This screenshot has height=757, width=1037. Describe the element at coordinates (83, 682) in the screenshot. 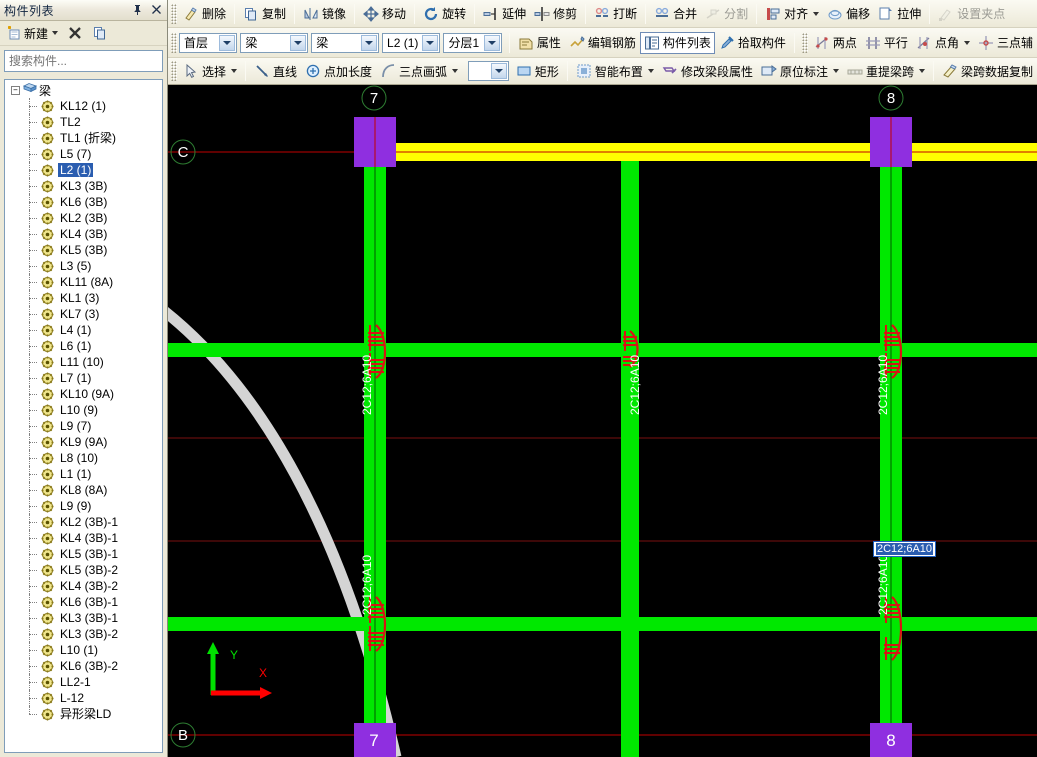

I see `tree-item: LL2-1` at that location.